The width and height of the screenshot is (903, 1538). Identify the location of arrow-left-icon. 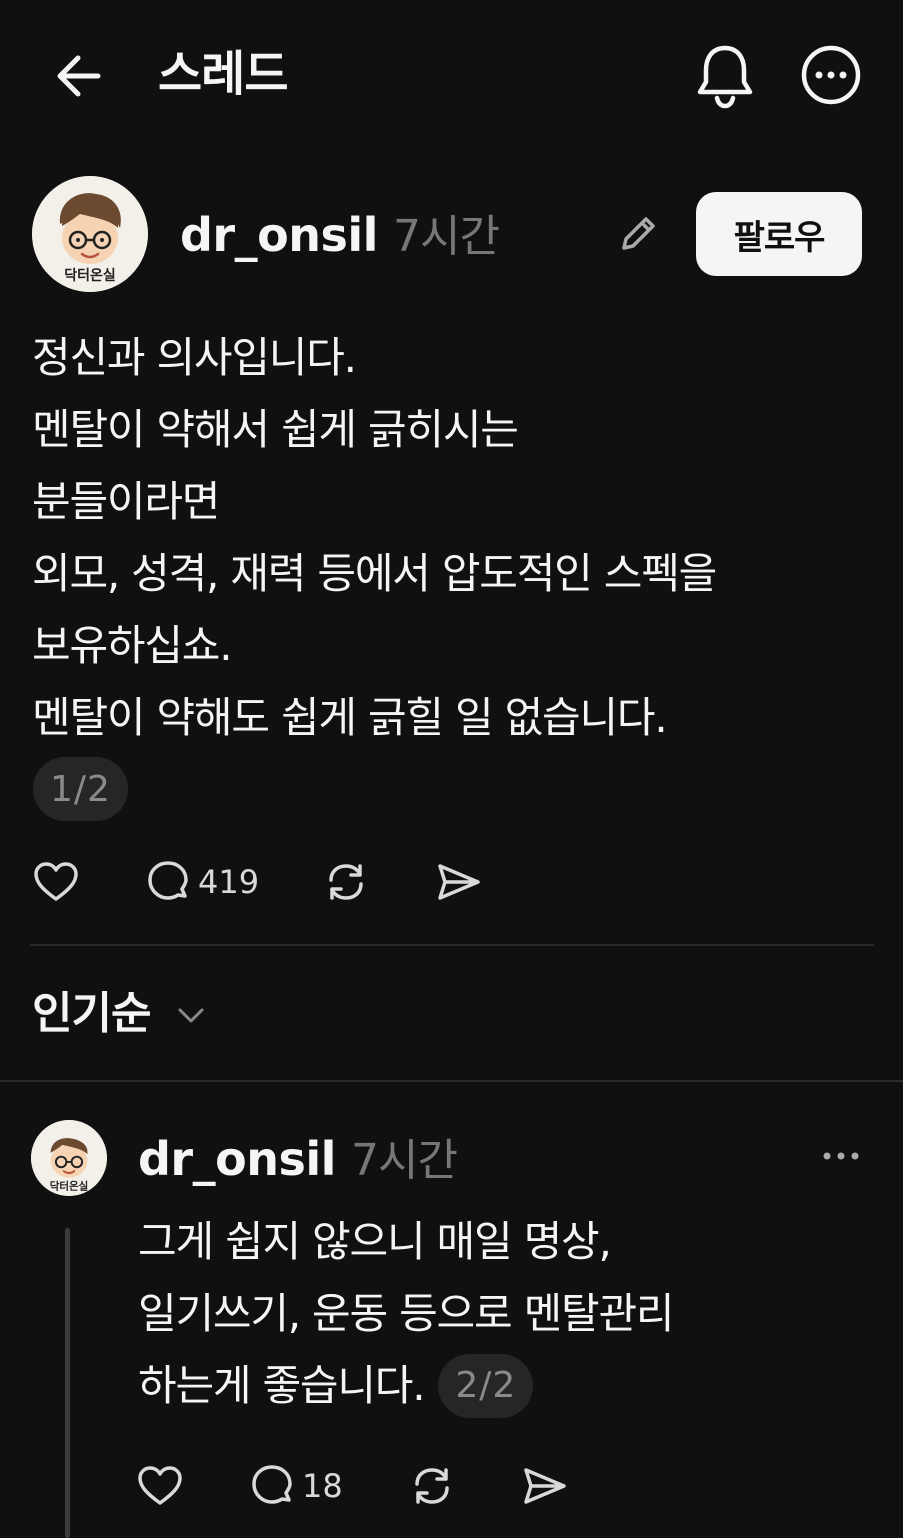
(79, 76).